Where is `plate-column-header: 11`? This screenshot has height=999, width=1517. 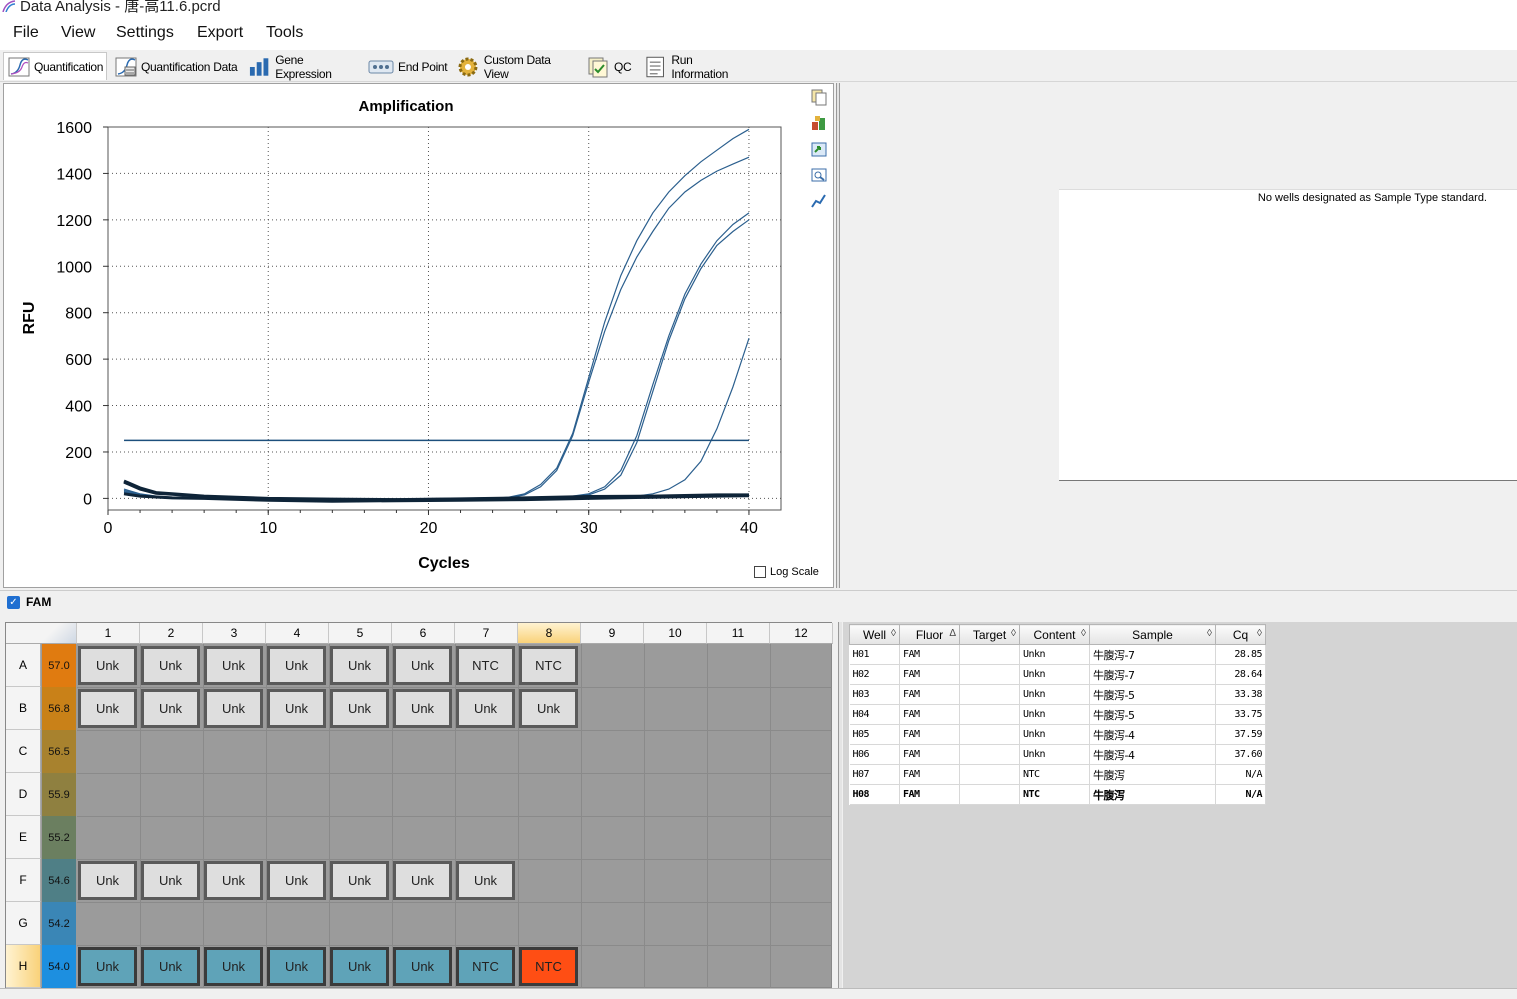 plate-column-header: 11 is located at coordinates (738, 633).